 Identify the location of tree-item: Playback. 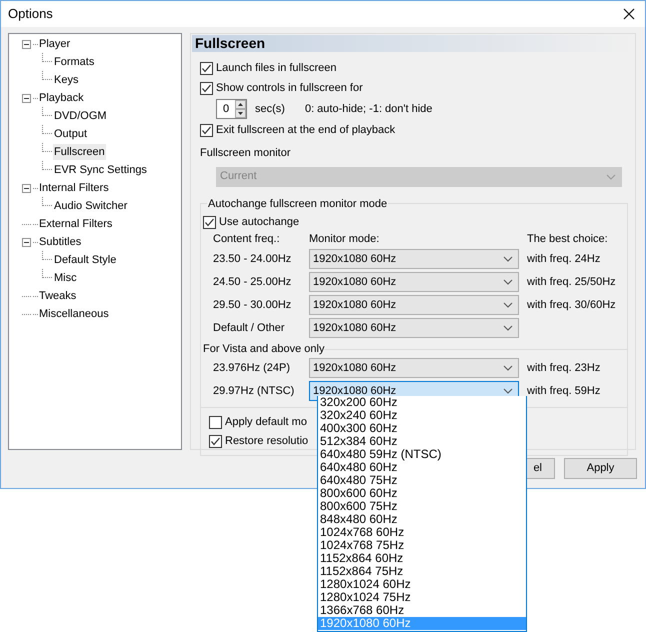
(61, 98).